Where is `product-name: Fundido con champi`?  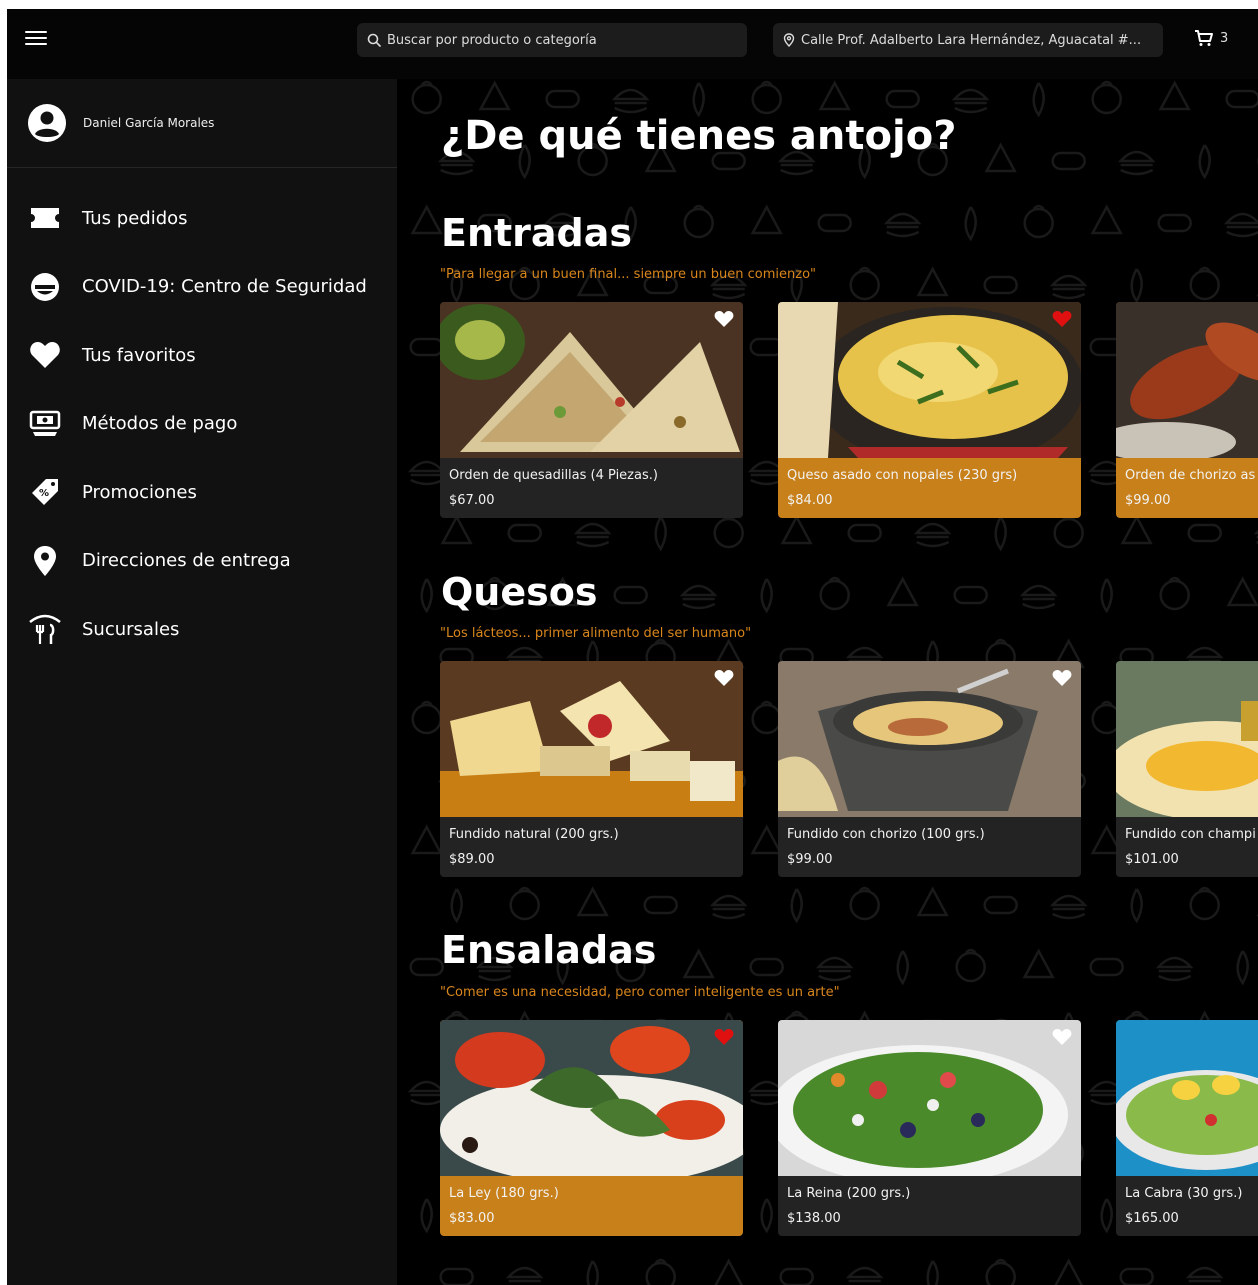 product-name: Fundido con champi is located at coordinates (1190, 834).